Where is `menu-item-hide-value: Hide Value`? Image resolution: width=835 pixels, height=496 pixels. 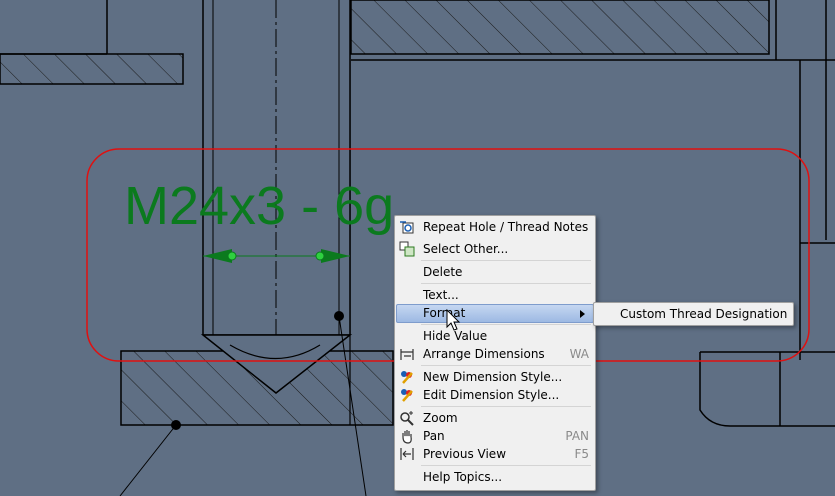
menu-item-hide-value: Hide Value is located at coordinates (495, 336).